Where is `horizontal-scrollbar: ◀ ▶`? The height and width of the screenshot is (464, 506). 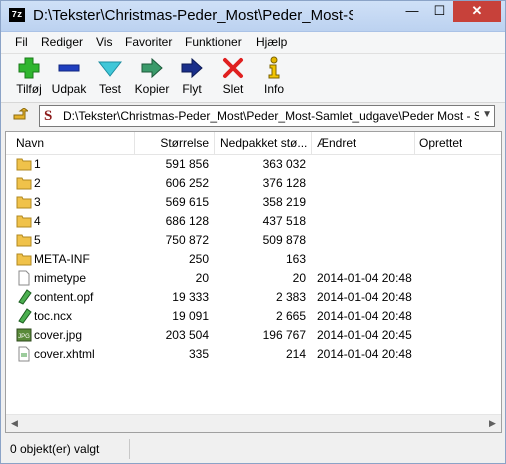
horizontal-scrollbar: ◀ ▶ is located at coordinates (253, 423).